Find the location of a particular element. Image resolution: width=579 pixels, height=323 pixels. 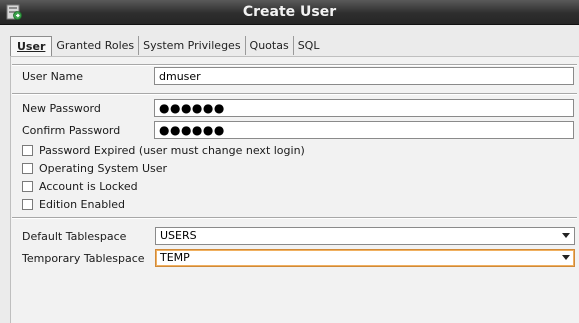

confirm-password-input: ●●●●●● is located at coordinates (364, 130).